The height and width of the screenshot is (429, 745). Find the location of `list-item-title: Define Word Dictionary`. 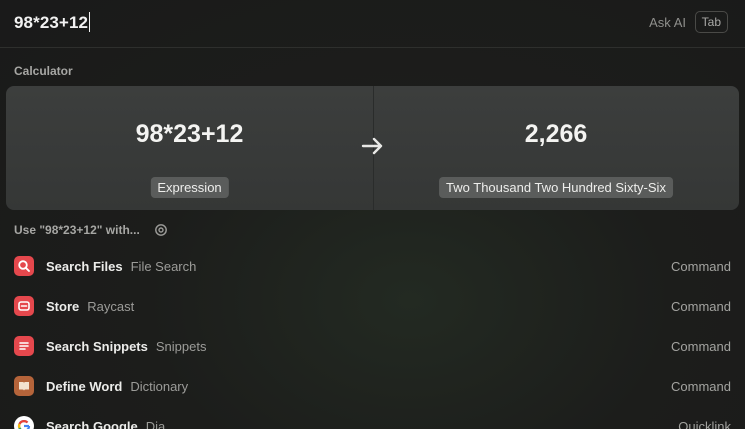

list-item-title: Define Word Dictionary is located at coordinates (117, 386).